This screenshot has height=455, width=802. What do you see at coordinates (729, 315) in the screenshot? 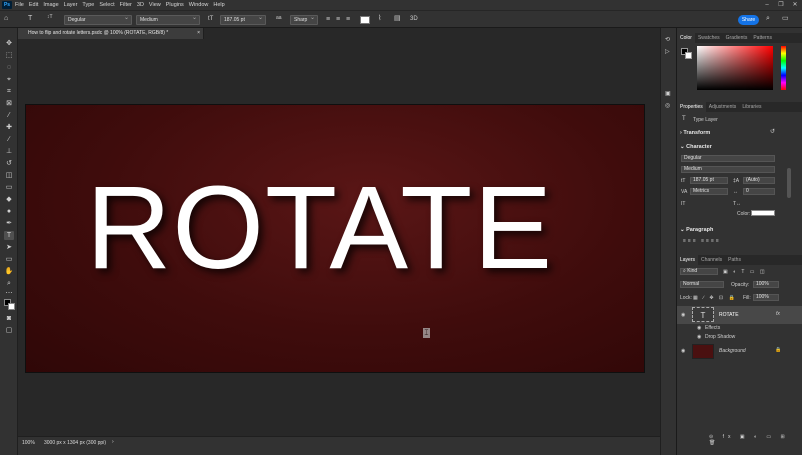
I see `layer-name: ROTATE` at bounding box center [729, 315].